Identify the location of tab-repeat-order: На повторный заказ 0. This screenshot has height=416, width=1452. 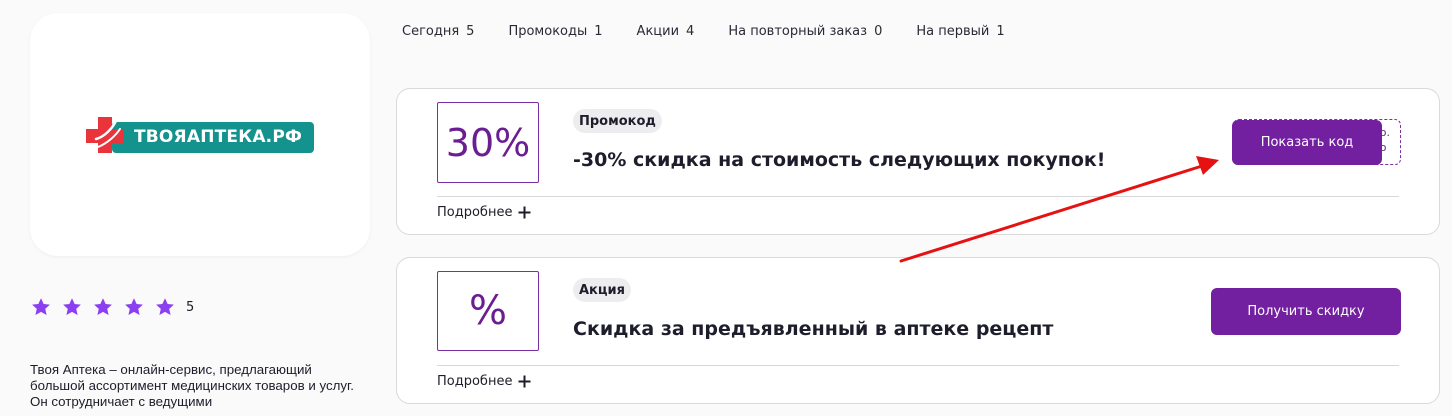
(805, 31).